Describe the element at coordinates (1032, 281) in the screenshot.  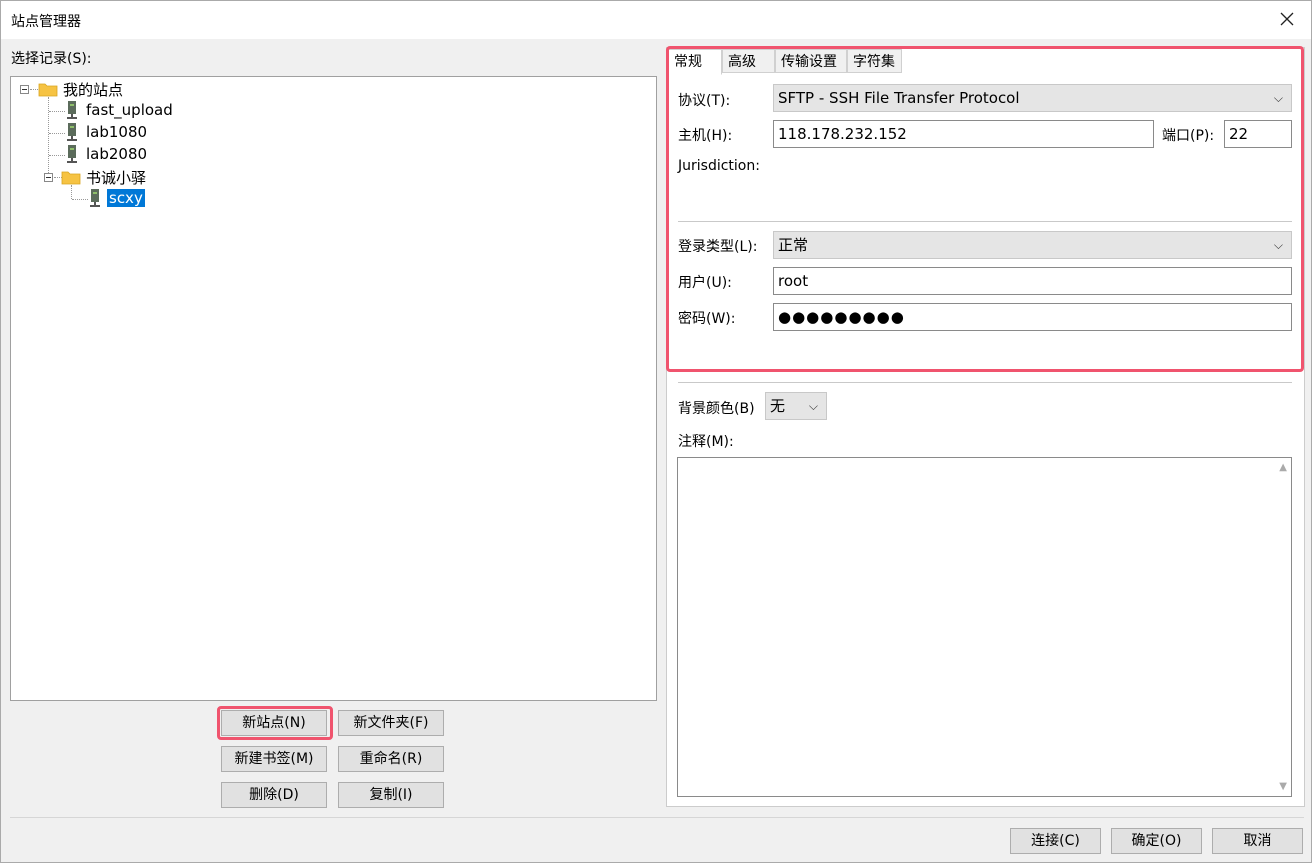
I see `user-input: root` at that location.